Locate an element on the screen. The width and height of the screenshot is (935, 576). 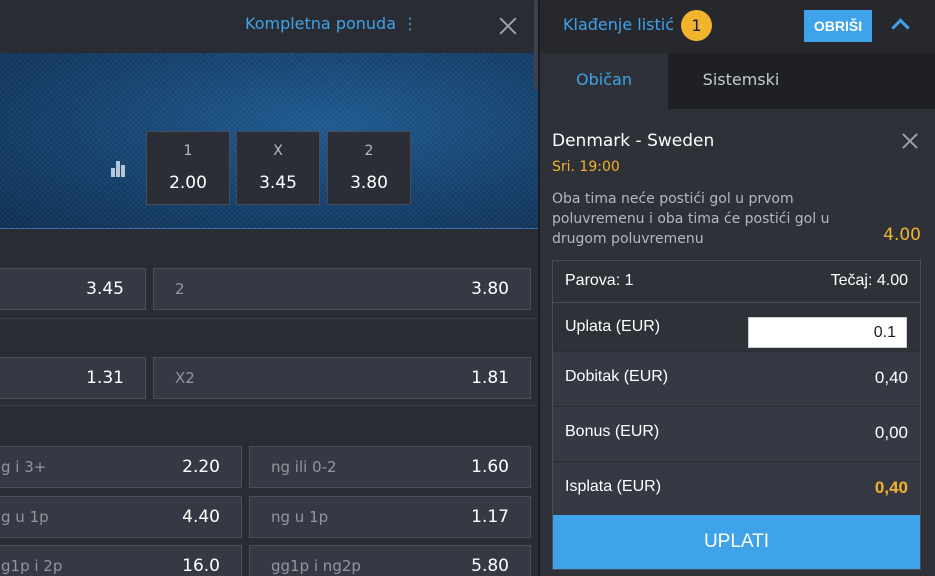
odd-label: X is located at coordinates (278, 151).